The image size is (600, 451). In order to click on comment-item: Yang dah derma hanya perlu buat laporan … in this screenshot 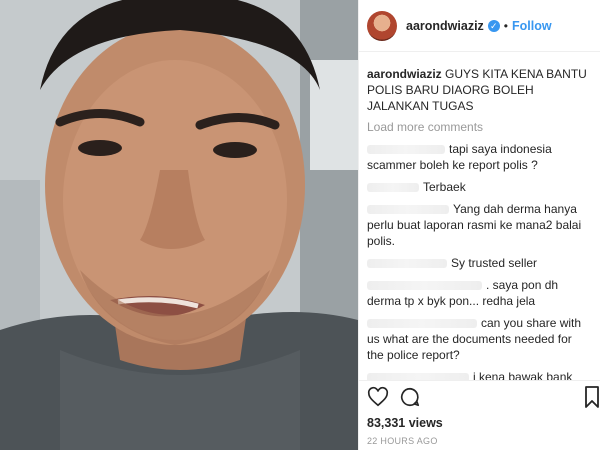, I will do `click(478, 225)`.